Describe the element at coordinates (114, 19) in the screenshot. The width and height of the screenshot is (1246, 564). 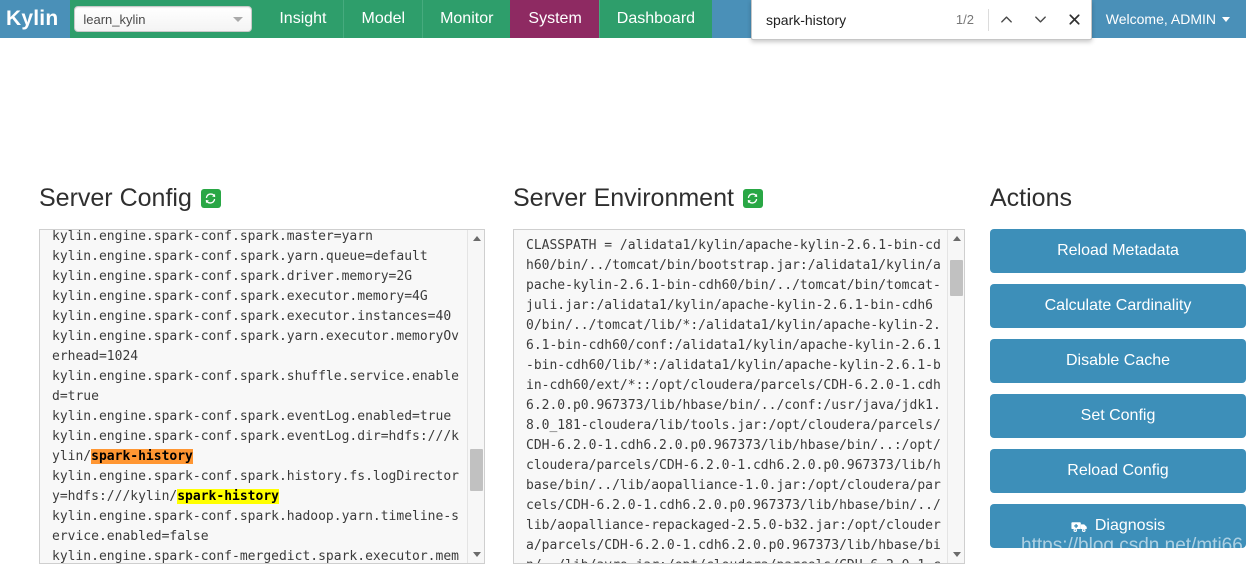
I see `project-selector-value: learn_kylin` at that location.